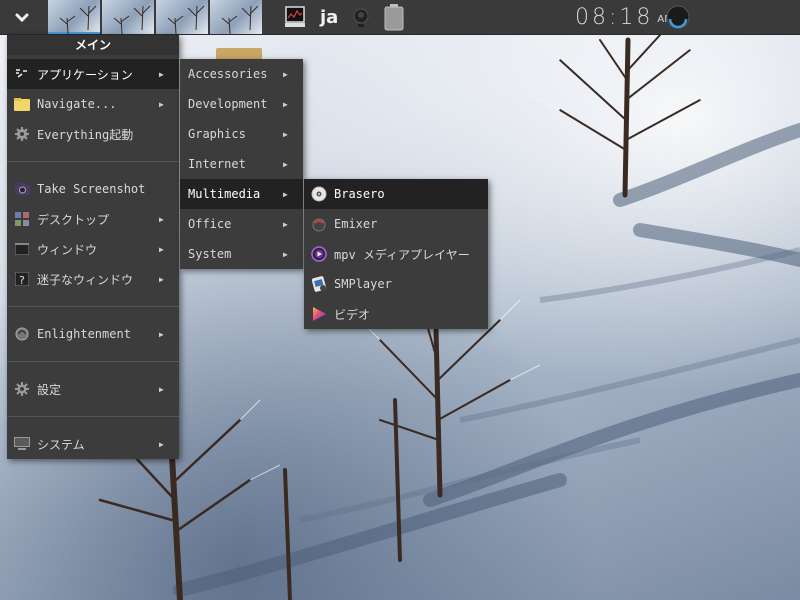 This screenshot has height=600, width=800. What do you see at coordinates (396, 284) in the screenshot?
I see `menu-item-smplayer: SMPlayer` at bounding box center [396, 284].